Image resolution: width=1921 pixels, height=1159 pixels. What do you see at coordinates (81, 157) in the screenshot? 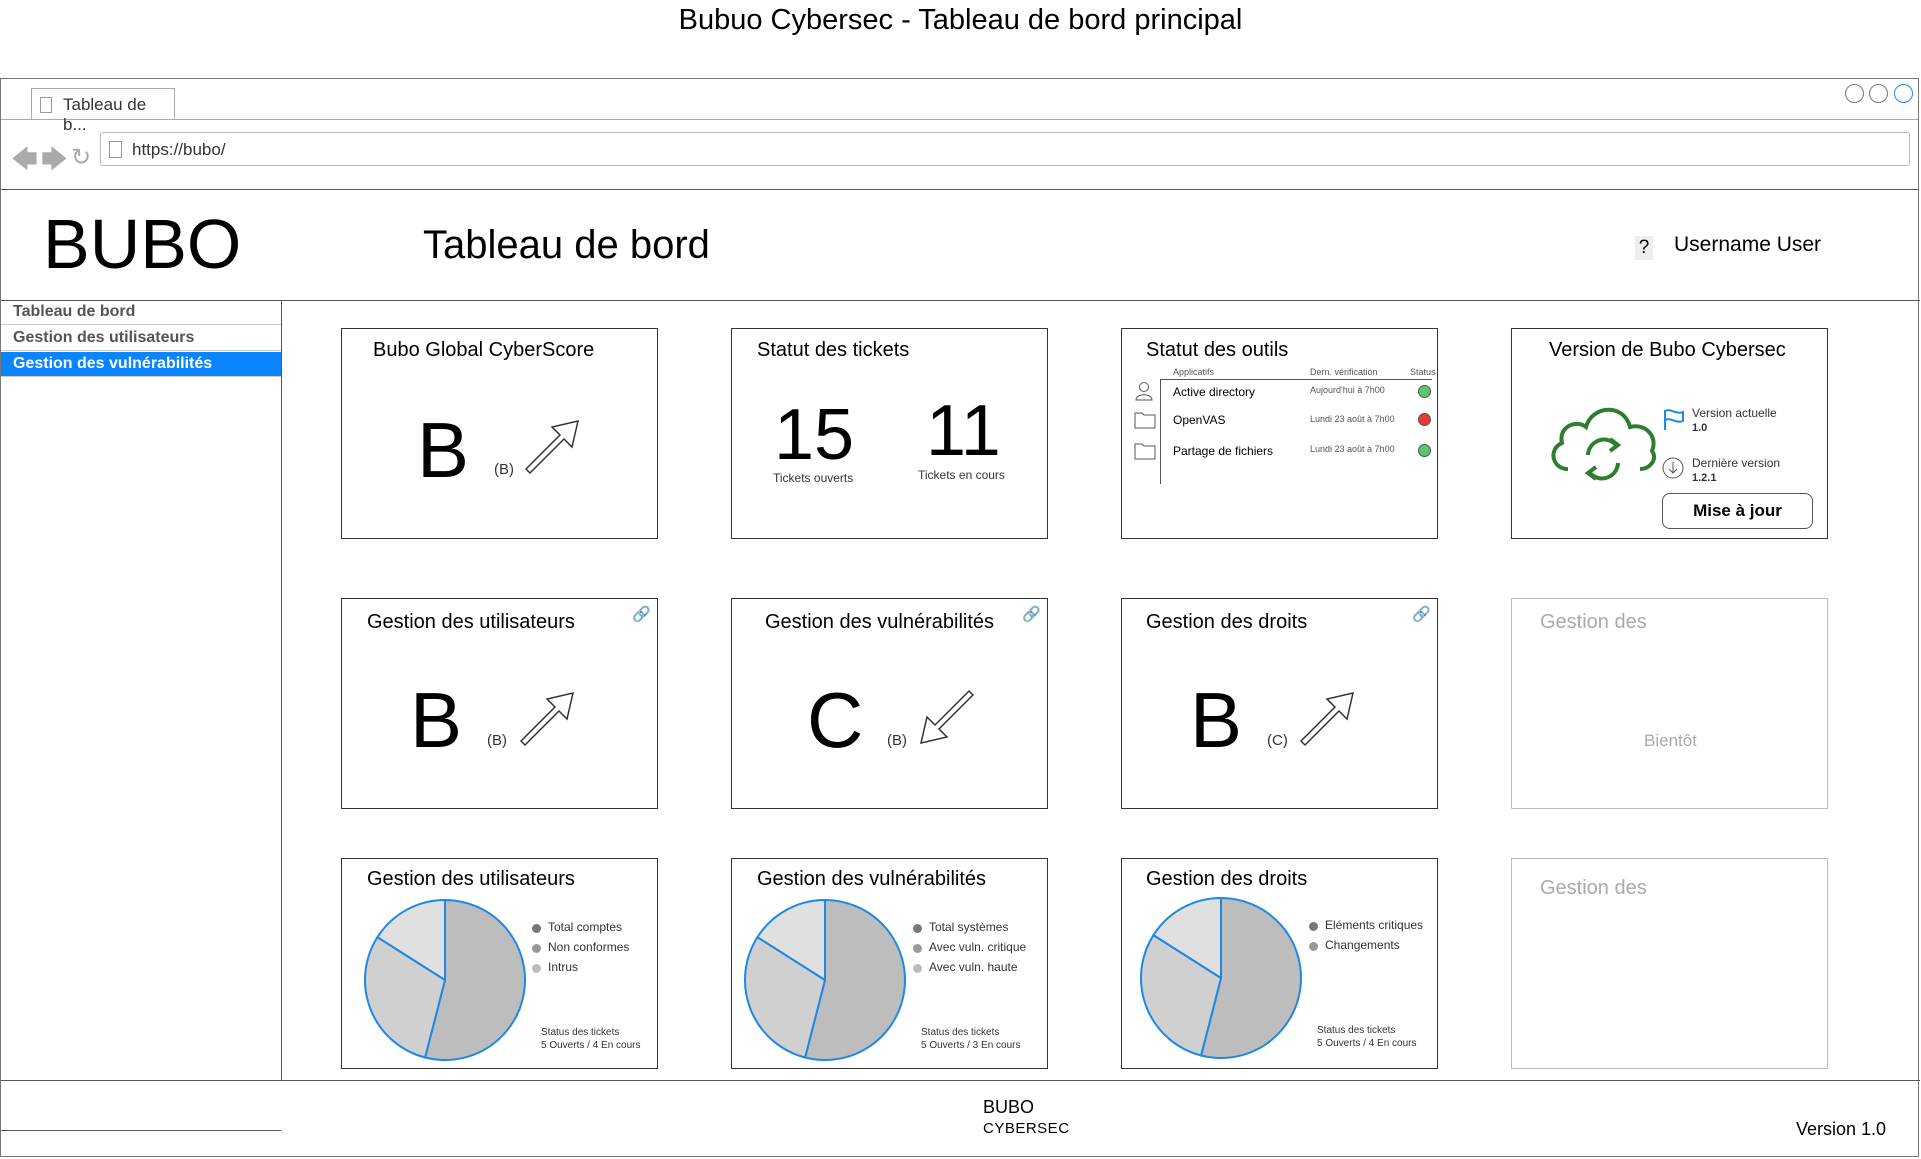
I see `reload-icon: ↻` at bounding box center [81, 157].